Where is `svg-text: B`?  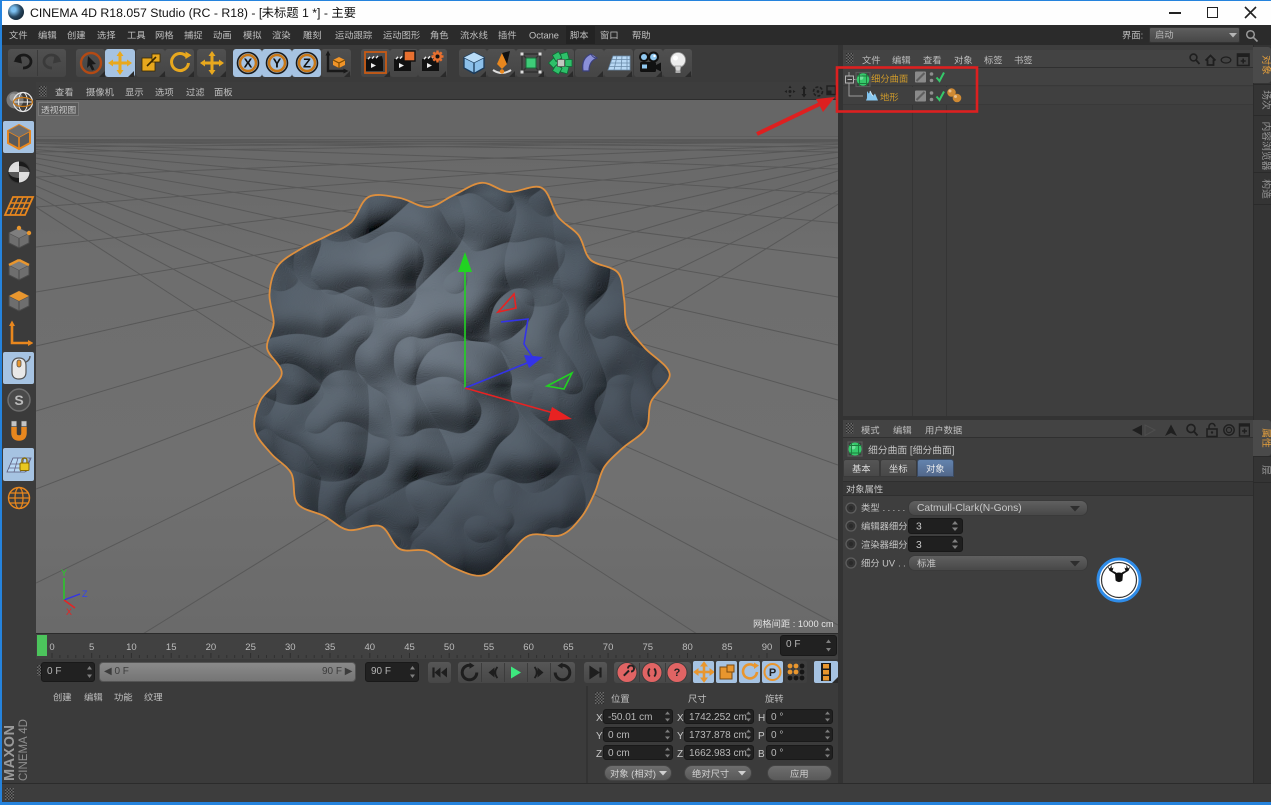 svg-text: B is located at coordinates (761, 754).